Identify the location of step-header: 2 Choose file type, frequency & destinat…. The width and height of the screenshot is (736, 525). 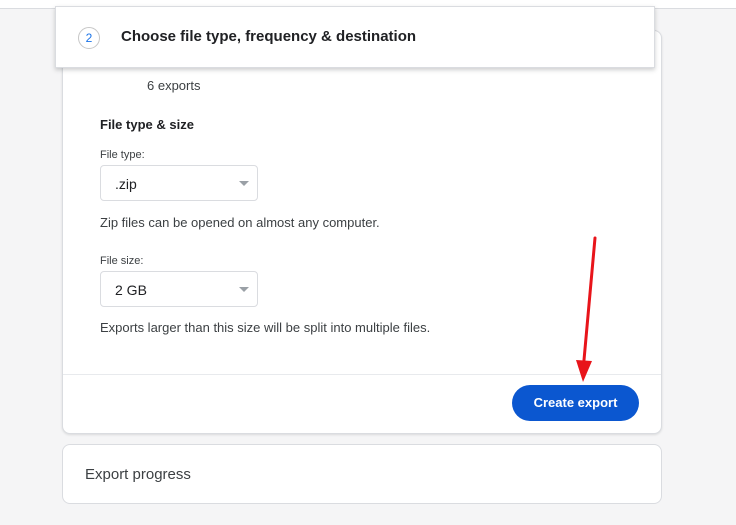
(355, 37).